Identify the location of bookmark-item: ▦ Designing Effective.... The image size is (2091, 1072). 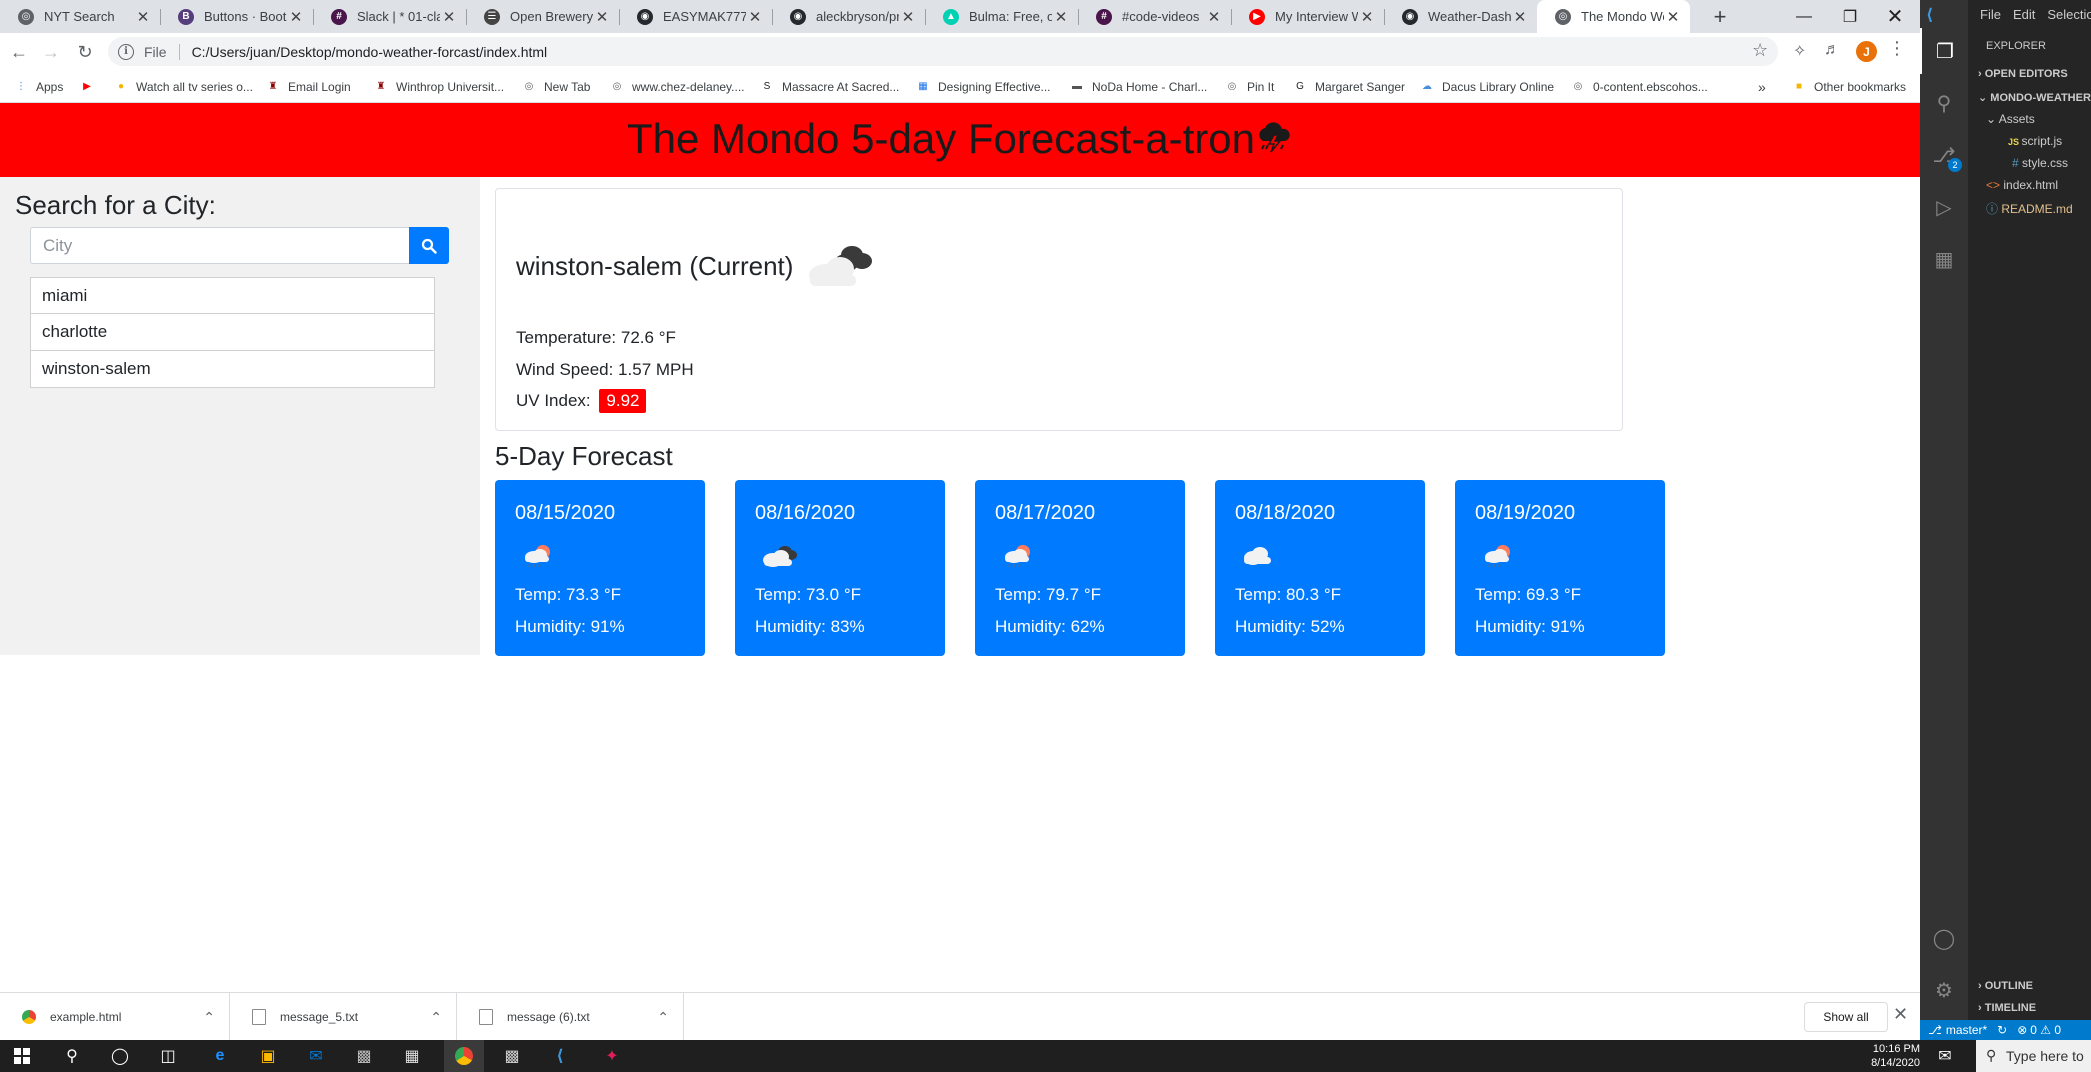
(983, 86).